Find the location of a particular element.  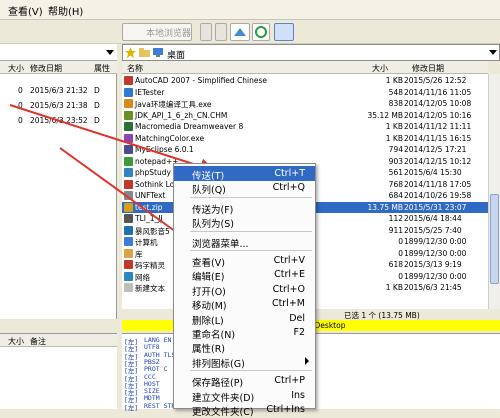

col-attr: 属性 is located at coordinates (102, 68).